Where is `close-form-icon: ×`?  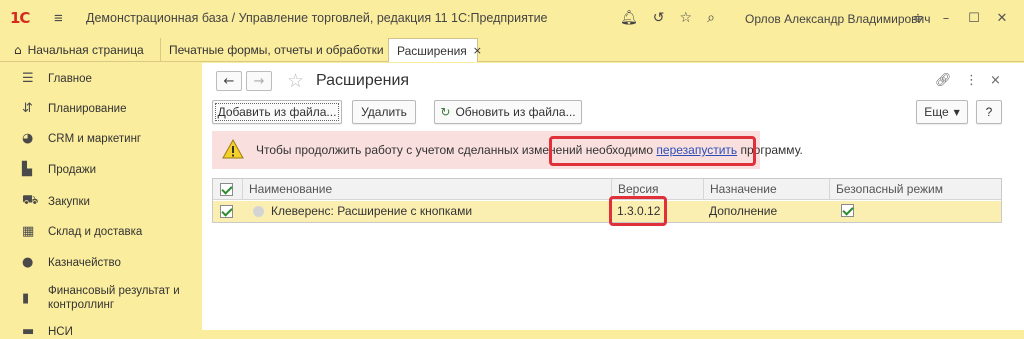
close-form-icon: × is located at coordinates (995, 80).